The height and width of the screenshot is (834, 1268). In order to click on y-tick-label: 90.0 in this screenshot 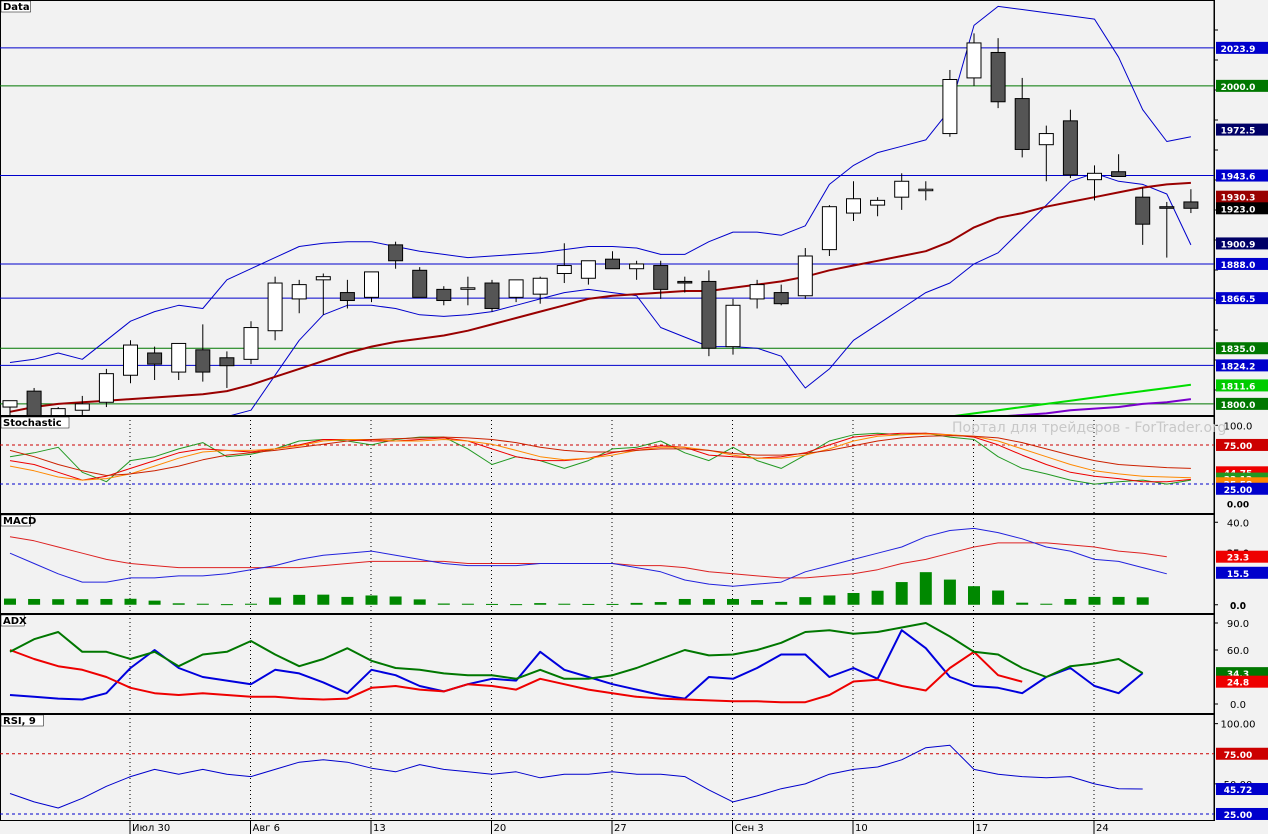, I will do `click(1238, 624)`.